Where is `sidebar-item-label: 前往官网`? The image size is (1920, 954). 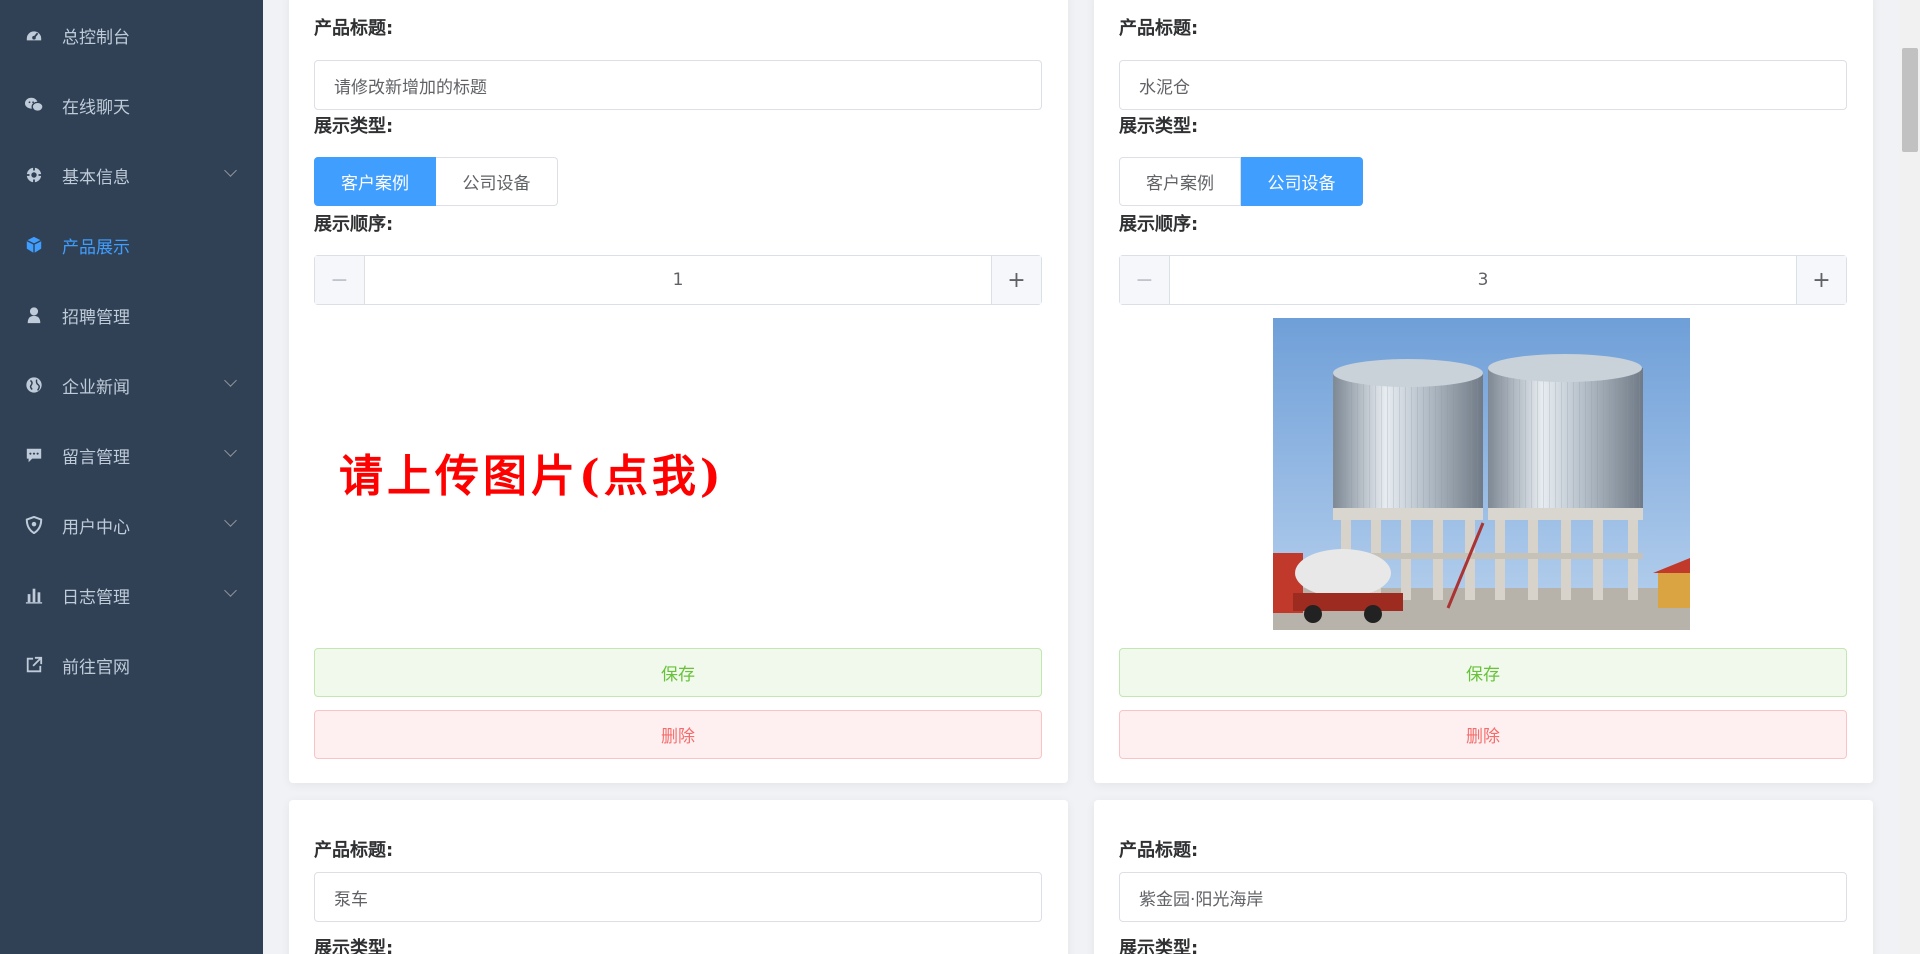
sidebar-item-label: 前往官网 is located at coordinates (96, 667).